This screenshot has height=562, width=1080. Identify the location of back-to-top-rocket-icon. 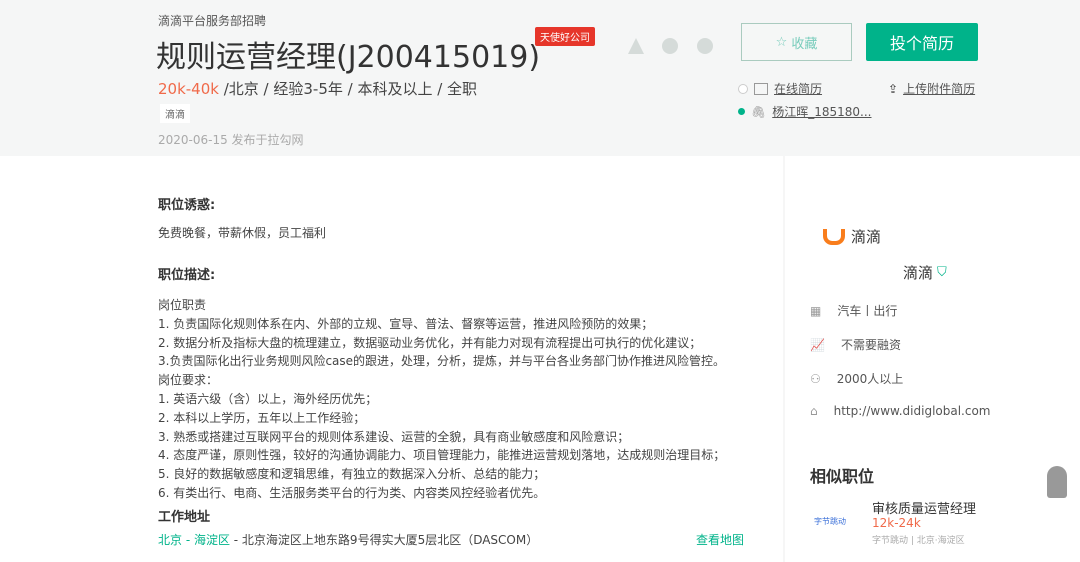
(1057, 482).